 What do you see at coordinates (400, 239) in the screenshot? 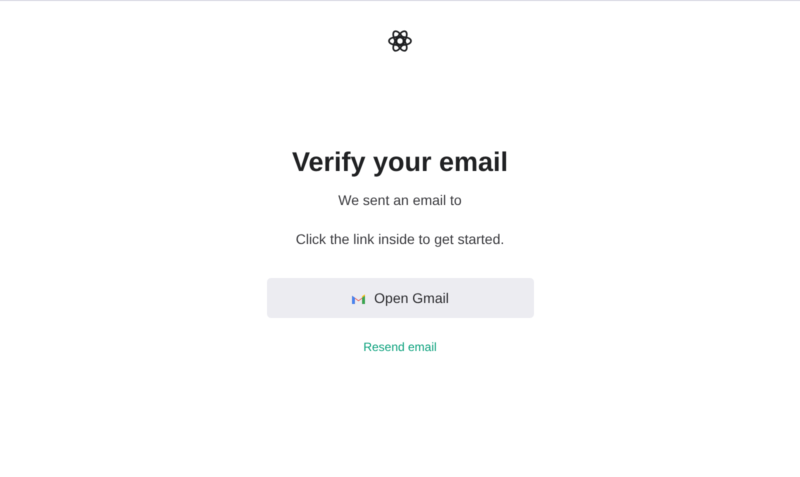
I see `instruction-text: Click the link inside to get started.` at bounding box center [400, 239].